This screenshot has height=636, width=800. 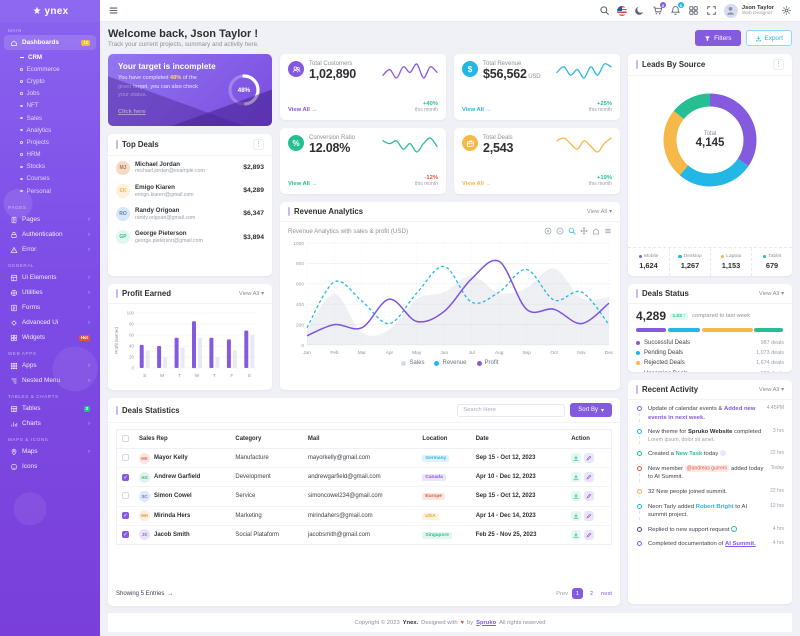 I want to click on notifications-icon: 6, so click(x=677, y=9).